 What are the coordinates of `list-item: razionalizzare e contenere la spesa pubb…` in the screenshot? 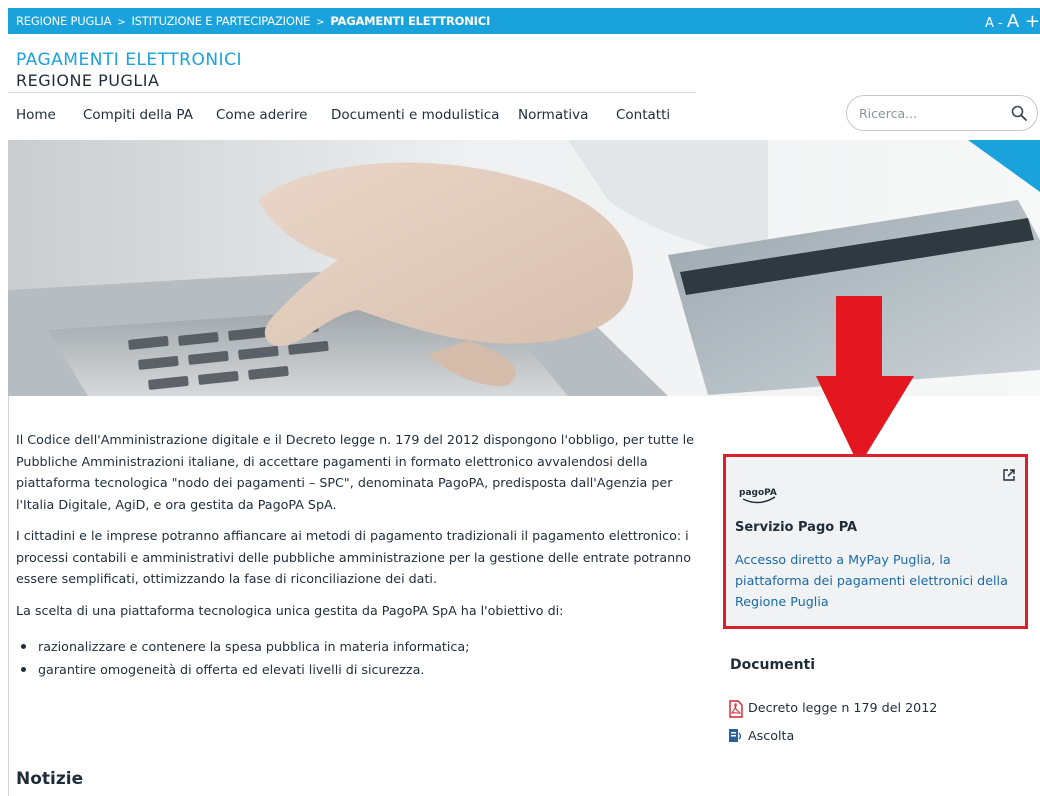 It's located at (356, 646).